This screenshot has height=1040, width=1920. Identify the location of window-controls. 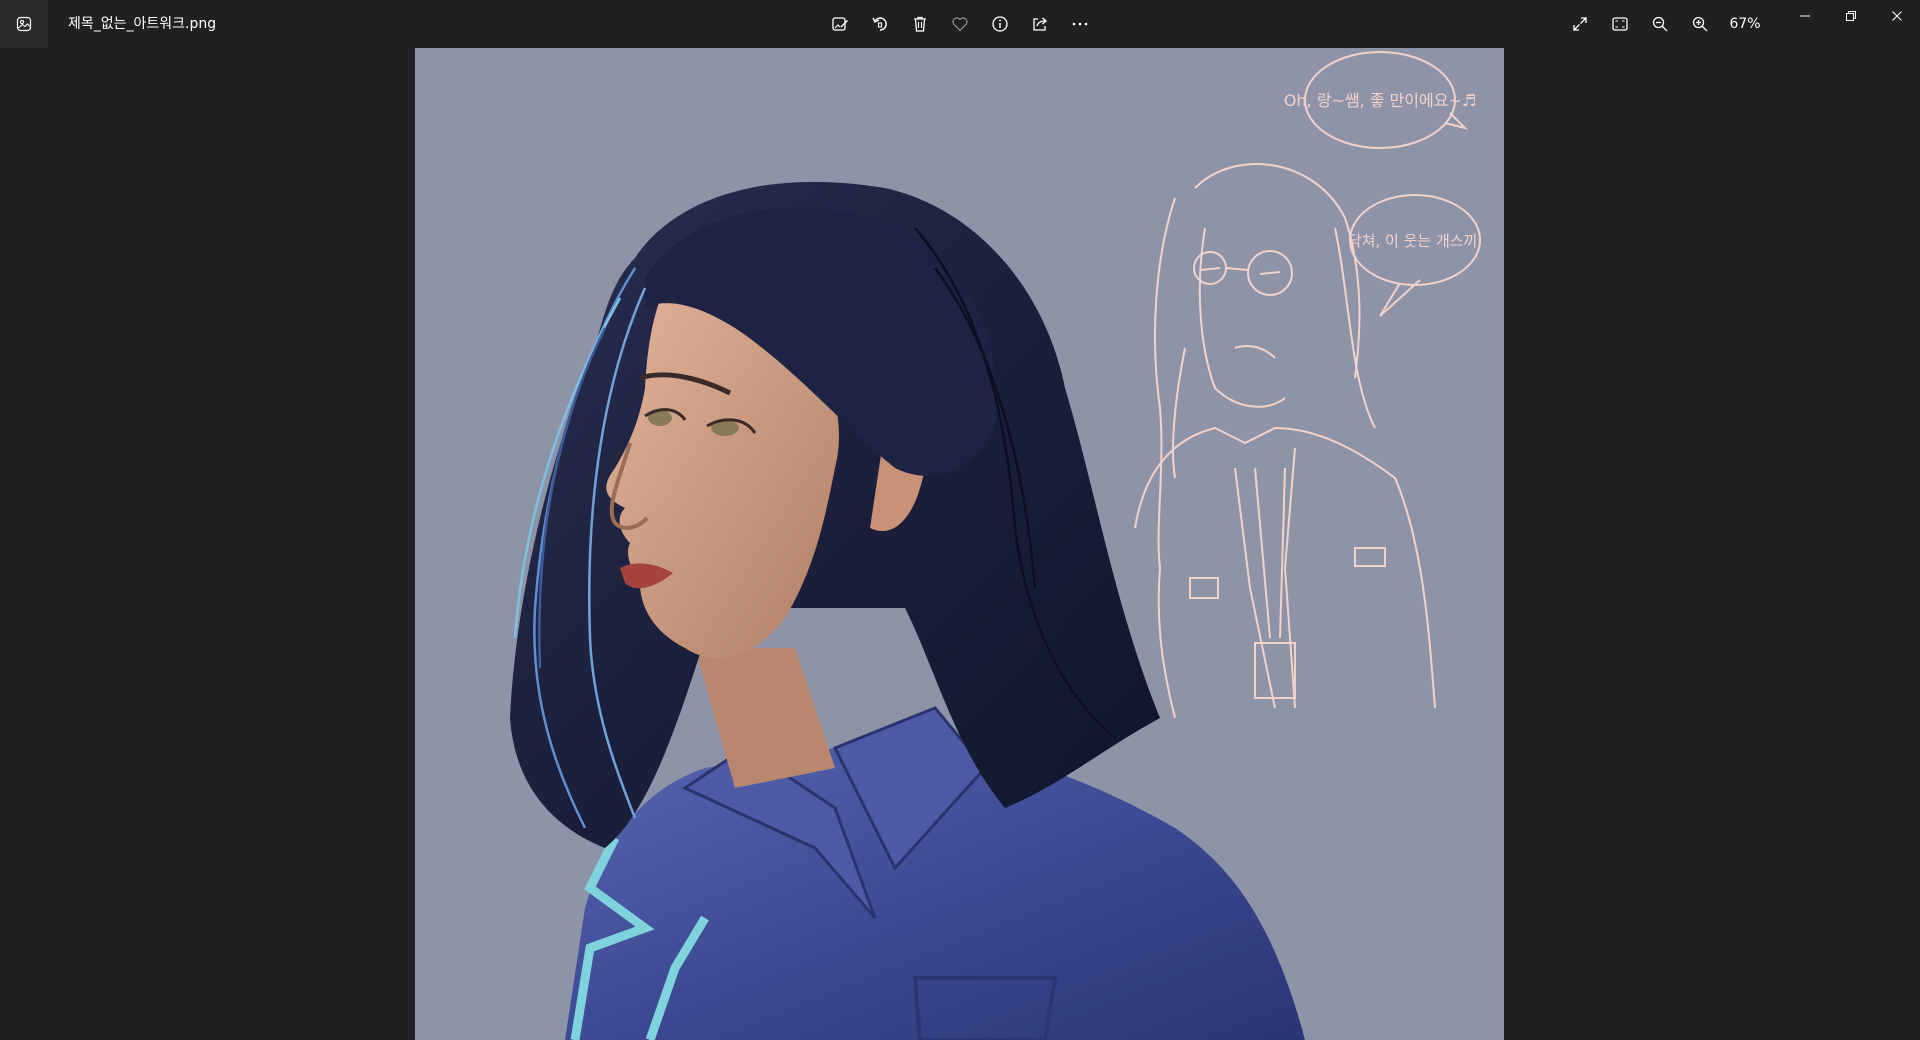
(1851, 16).